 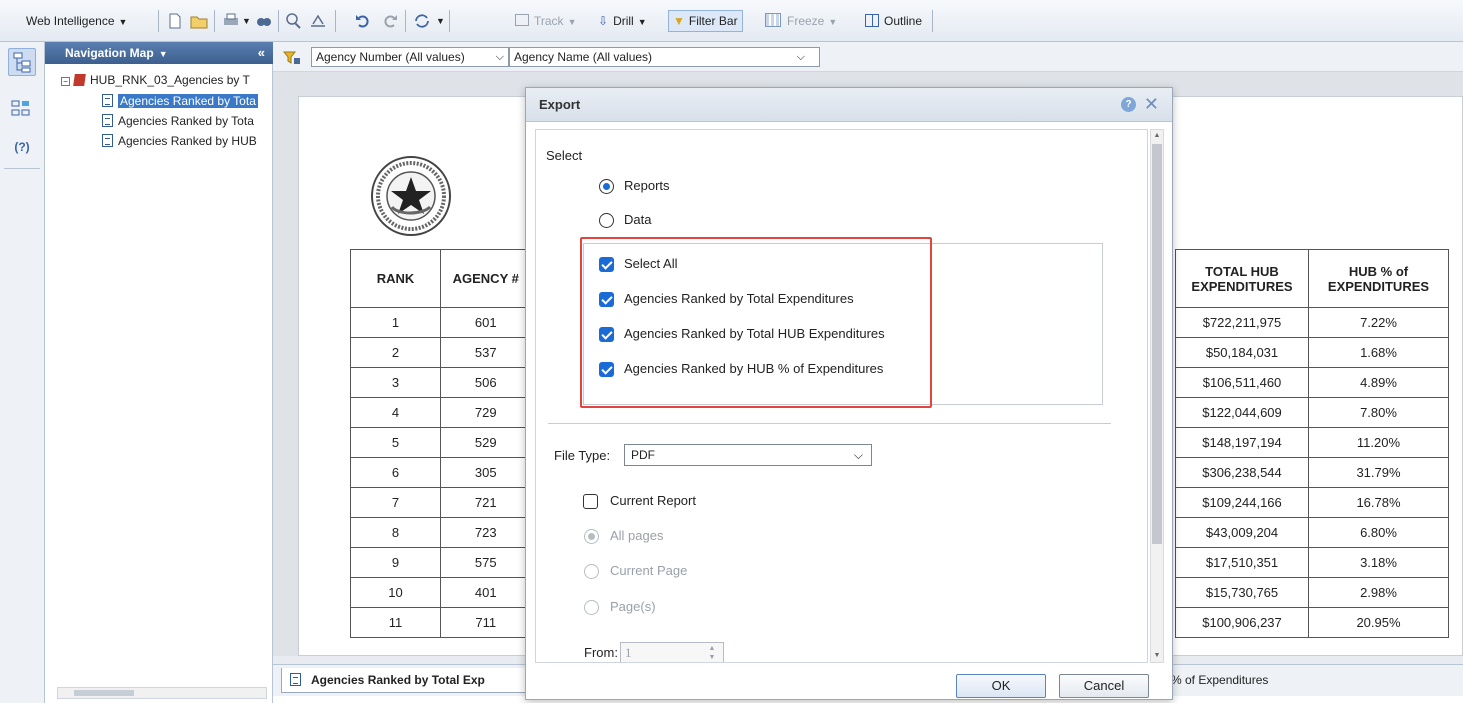 I want to click on radio-current-page, so click(x=591, y=571).